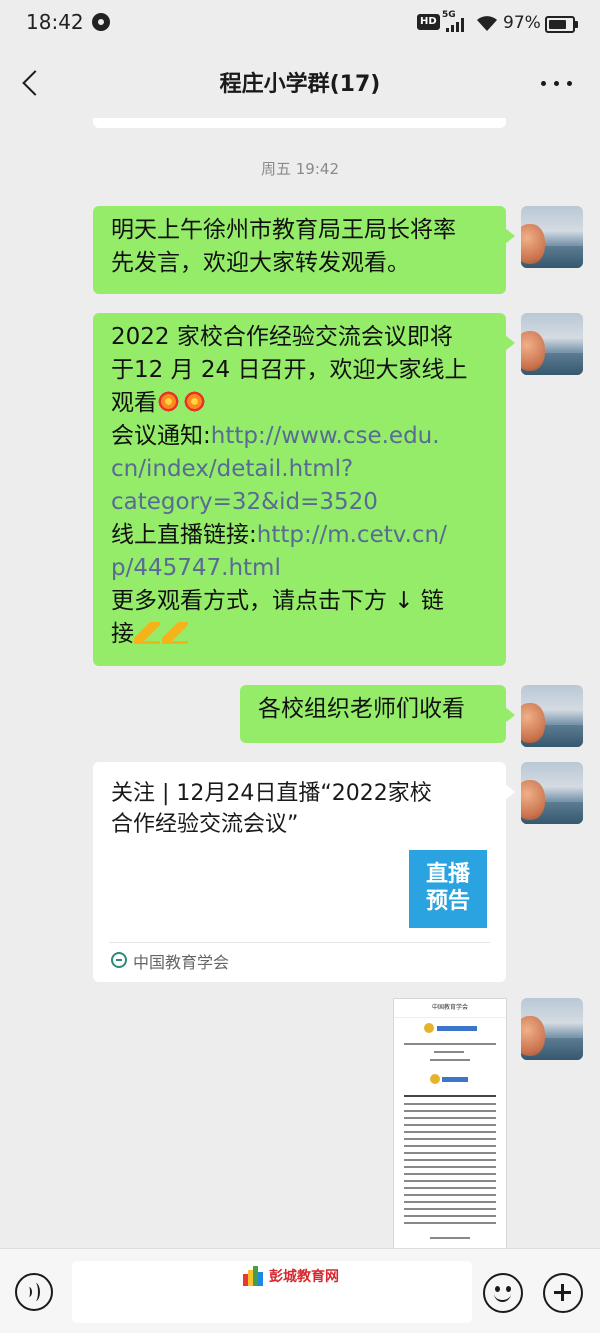  I want to click on battery-level, so click(558, 24).